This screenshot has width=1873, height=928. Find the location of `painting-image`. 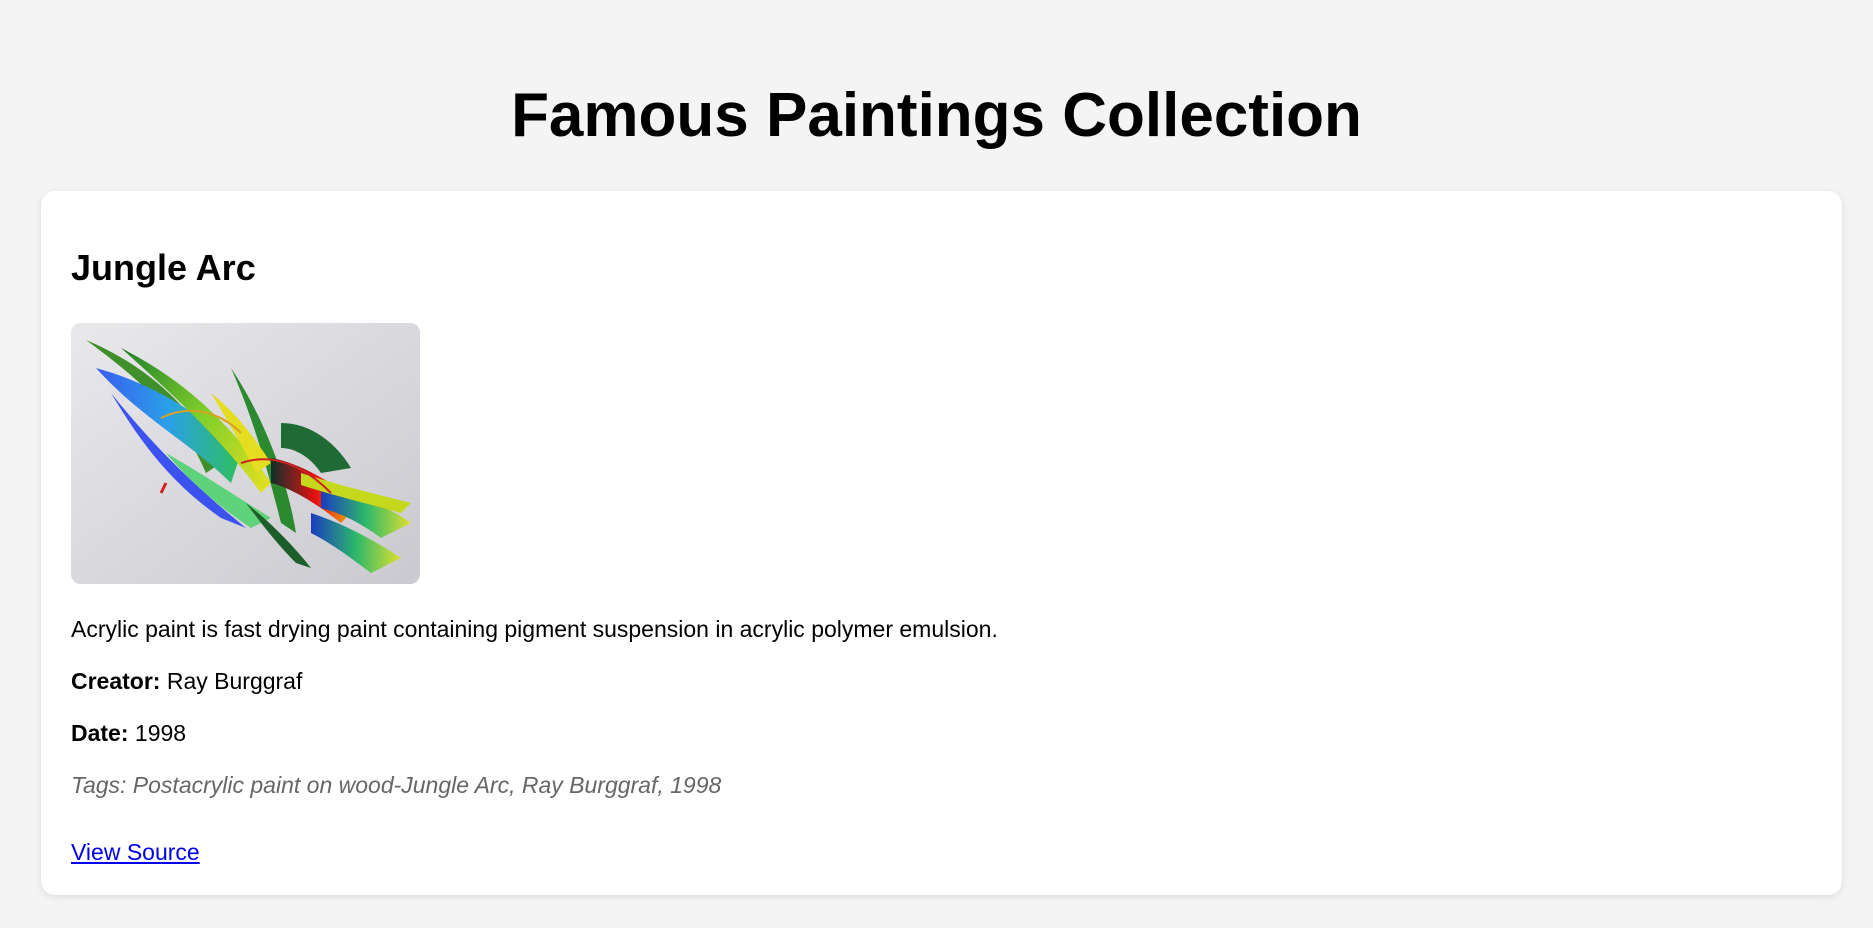

painting-image is located at coordinates (245, 453).